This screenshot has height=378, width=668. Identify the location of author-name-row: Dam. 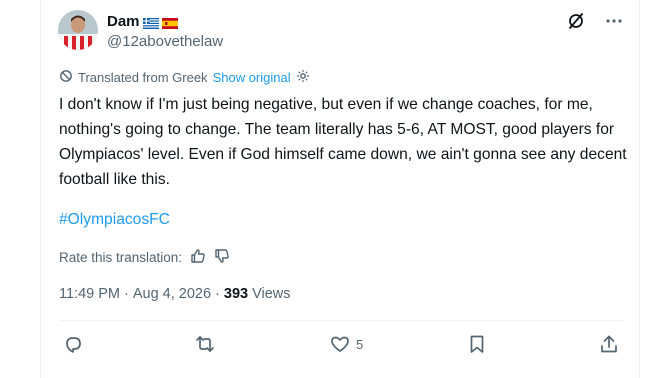
(142, 21).